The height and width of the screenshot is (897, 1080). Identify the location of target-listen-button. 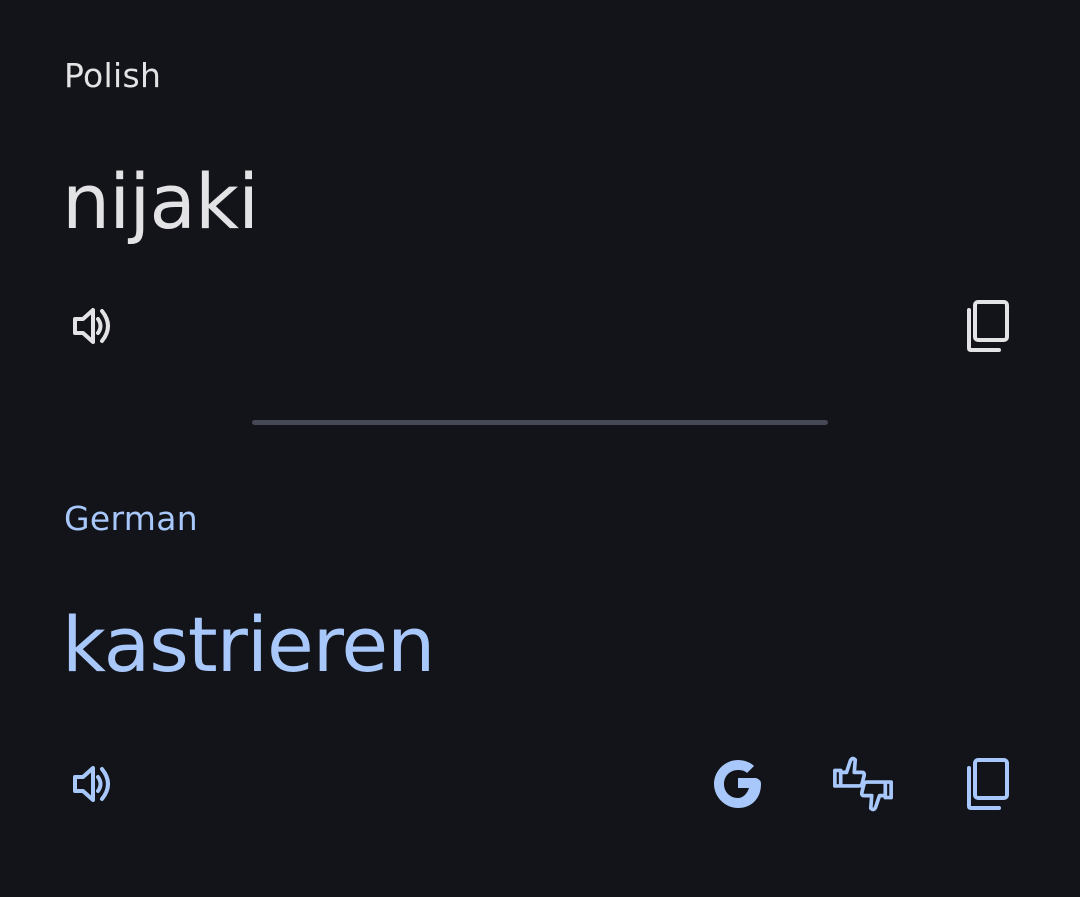
(92, 784).